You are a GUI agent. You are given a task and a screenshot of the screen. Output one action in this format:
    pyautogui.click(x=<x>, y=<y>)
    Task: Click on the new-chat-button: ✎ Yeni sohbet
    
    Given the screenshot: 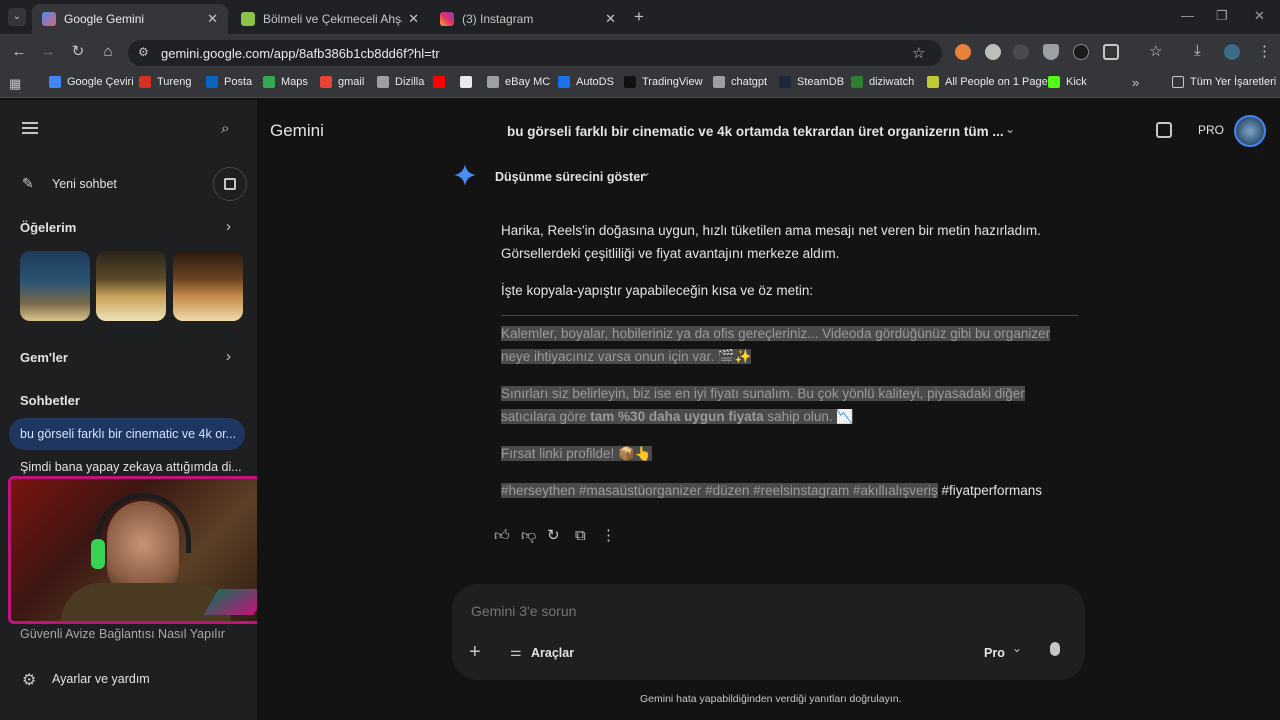 What is the action you would take?
    pyautogui.click(x=110, y=185)
    